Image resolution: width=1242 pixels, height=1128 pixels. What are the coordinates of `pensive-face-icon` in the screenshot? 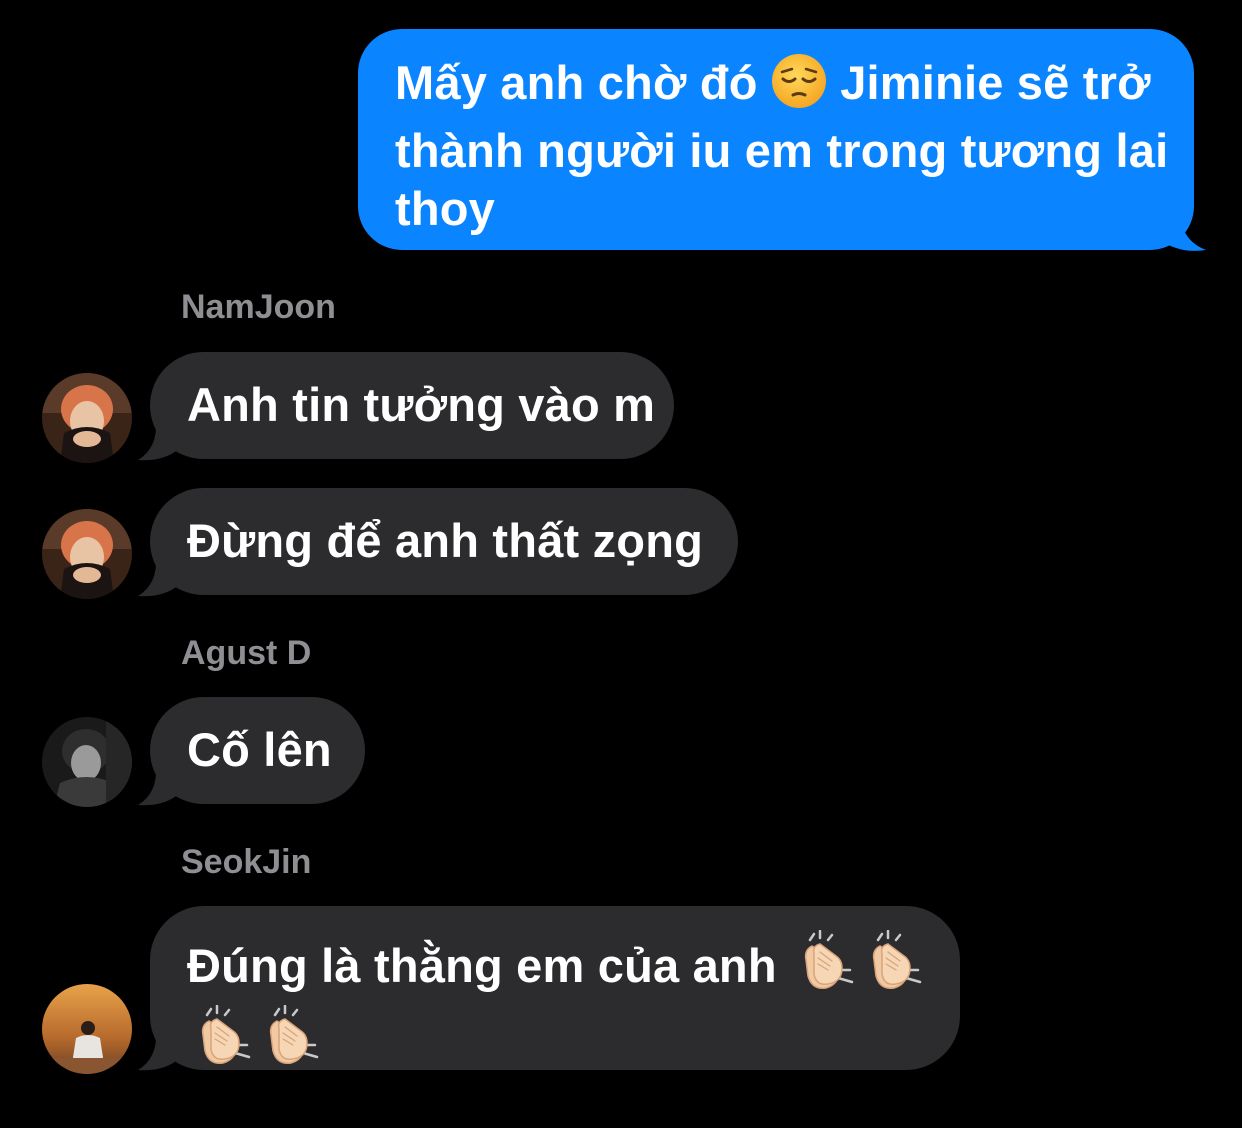 It's located at (799, 87).